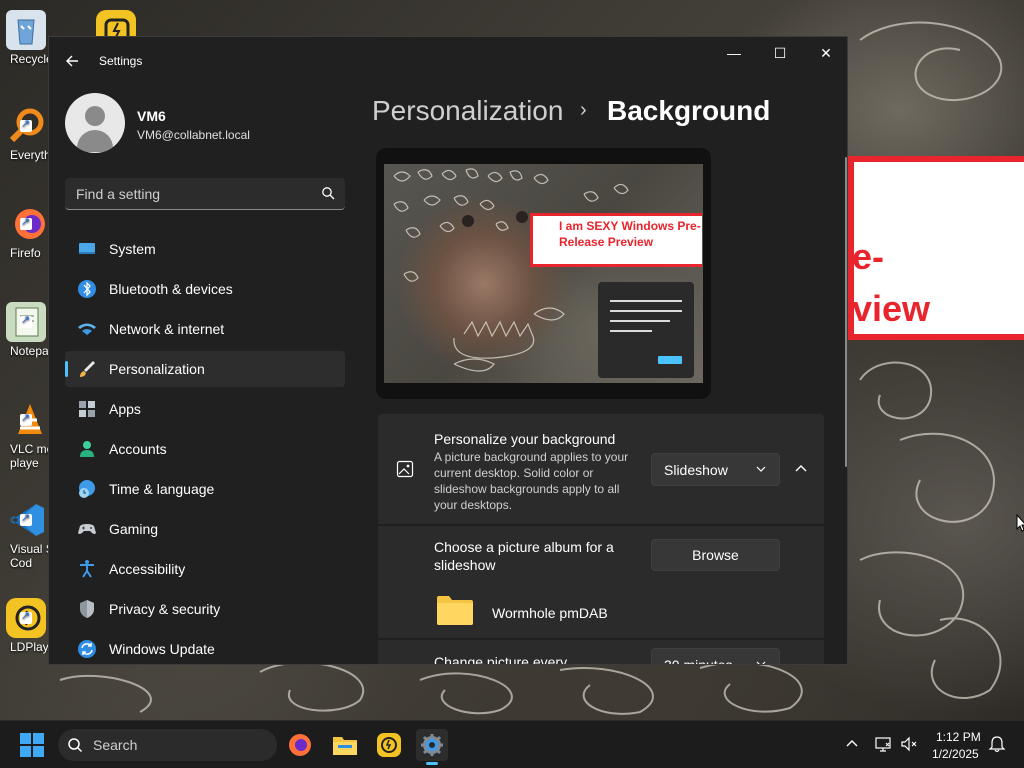 This screenshot has width=1024, height=768. I want to click on slideshow-interval-title: Change picture every, so click(501, 659).